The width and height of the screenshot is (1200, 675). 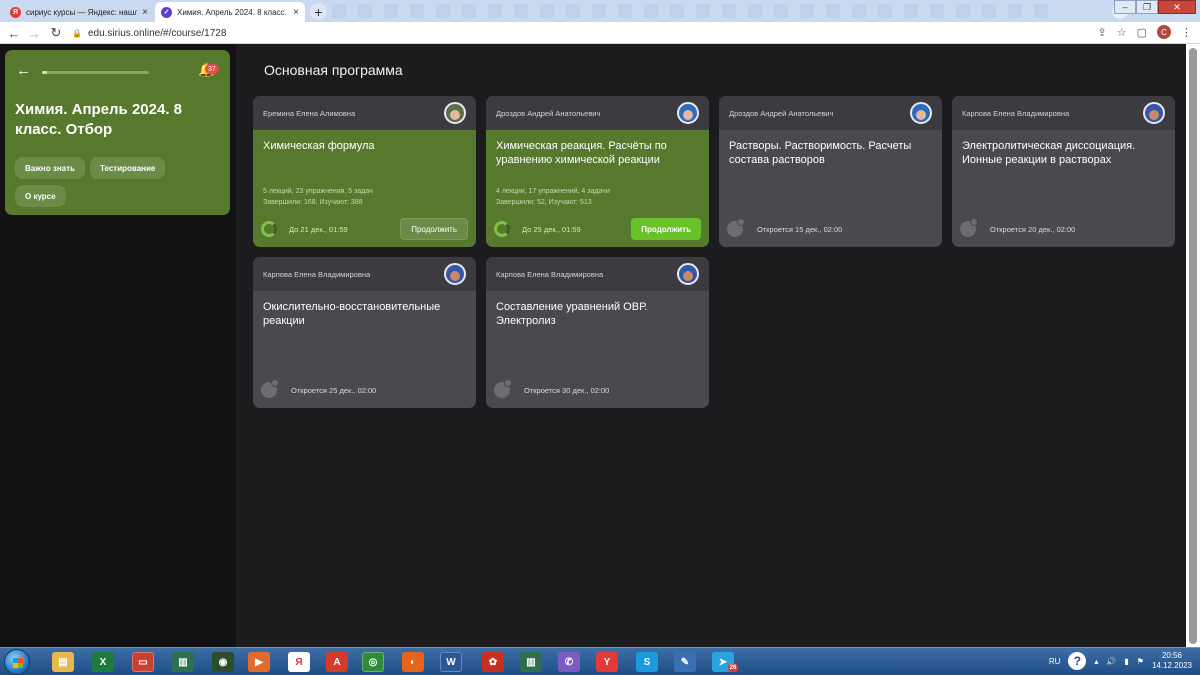 What do you see at coordinates (493, 662) in the screenshot?
I see `film-icon: ✿` at bounding box center [493, 662].